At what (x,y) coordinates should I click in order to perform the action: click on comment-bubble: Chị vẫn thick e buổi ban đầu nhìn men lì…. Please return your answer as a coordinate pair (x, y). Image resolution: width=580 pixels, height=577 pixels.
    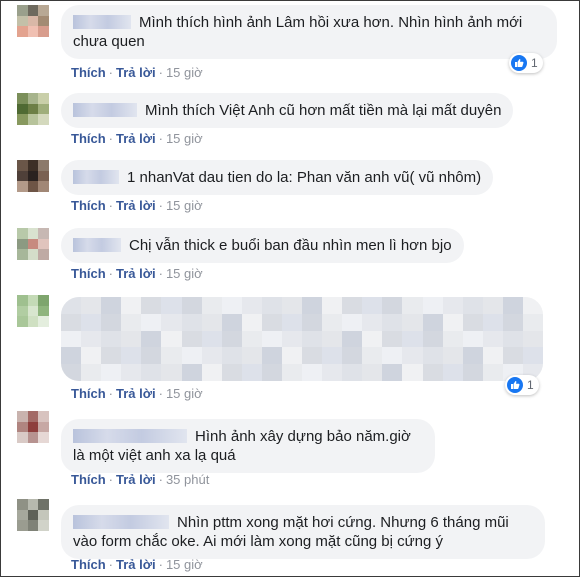
    Looking at the image, I should click on (262, 245).